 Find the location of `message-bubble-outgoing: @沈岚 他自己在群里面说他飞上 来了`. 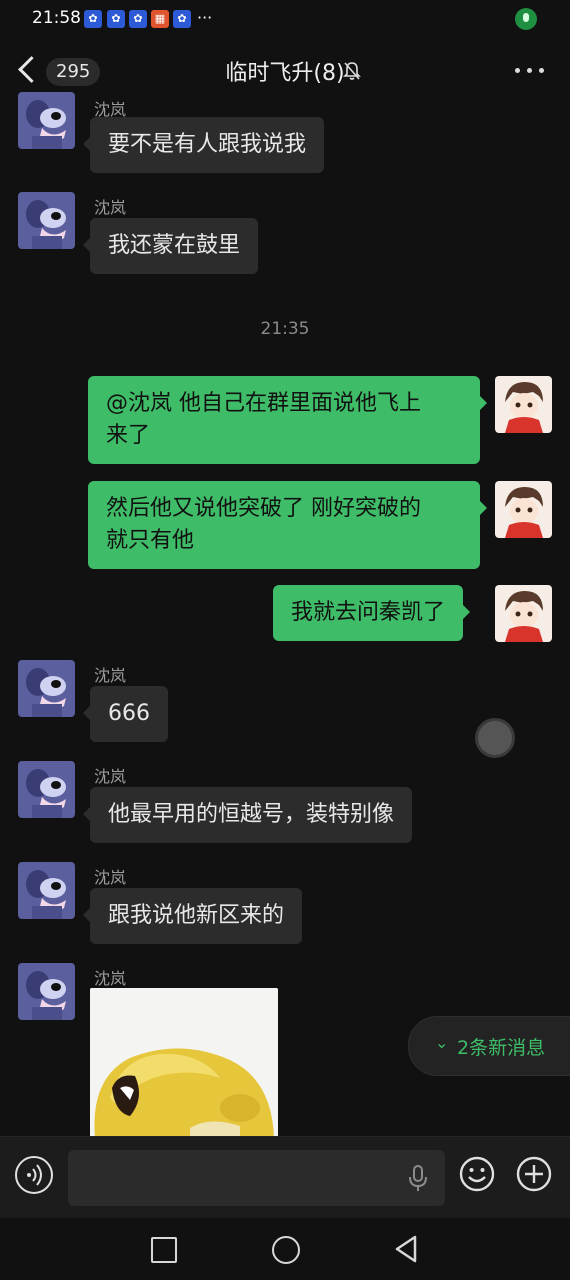

message-bubble-outgoing: @沈岚 他自己在群里面说他飞上 来了 is located at coordinates (287, 420).